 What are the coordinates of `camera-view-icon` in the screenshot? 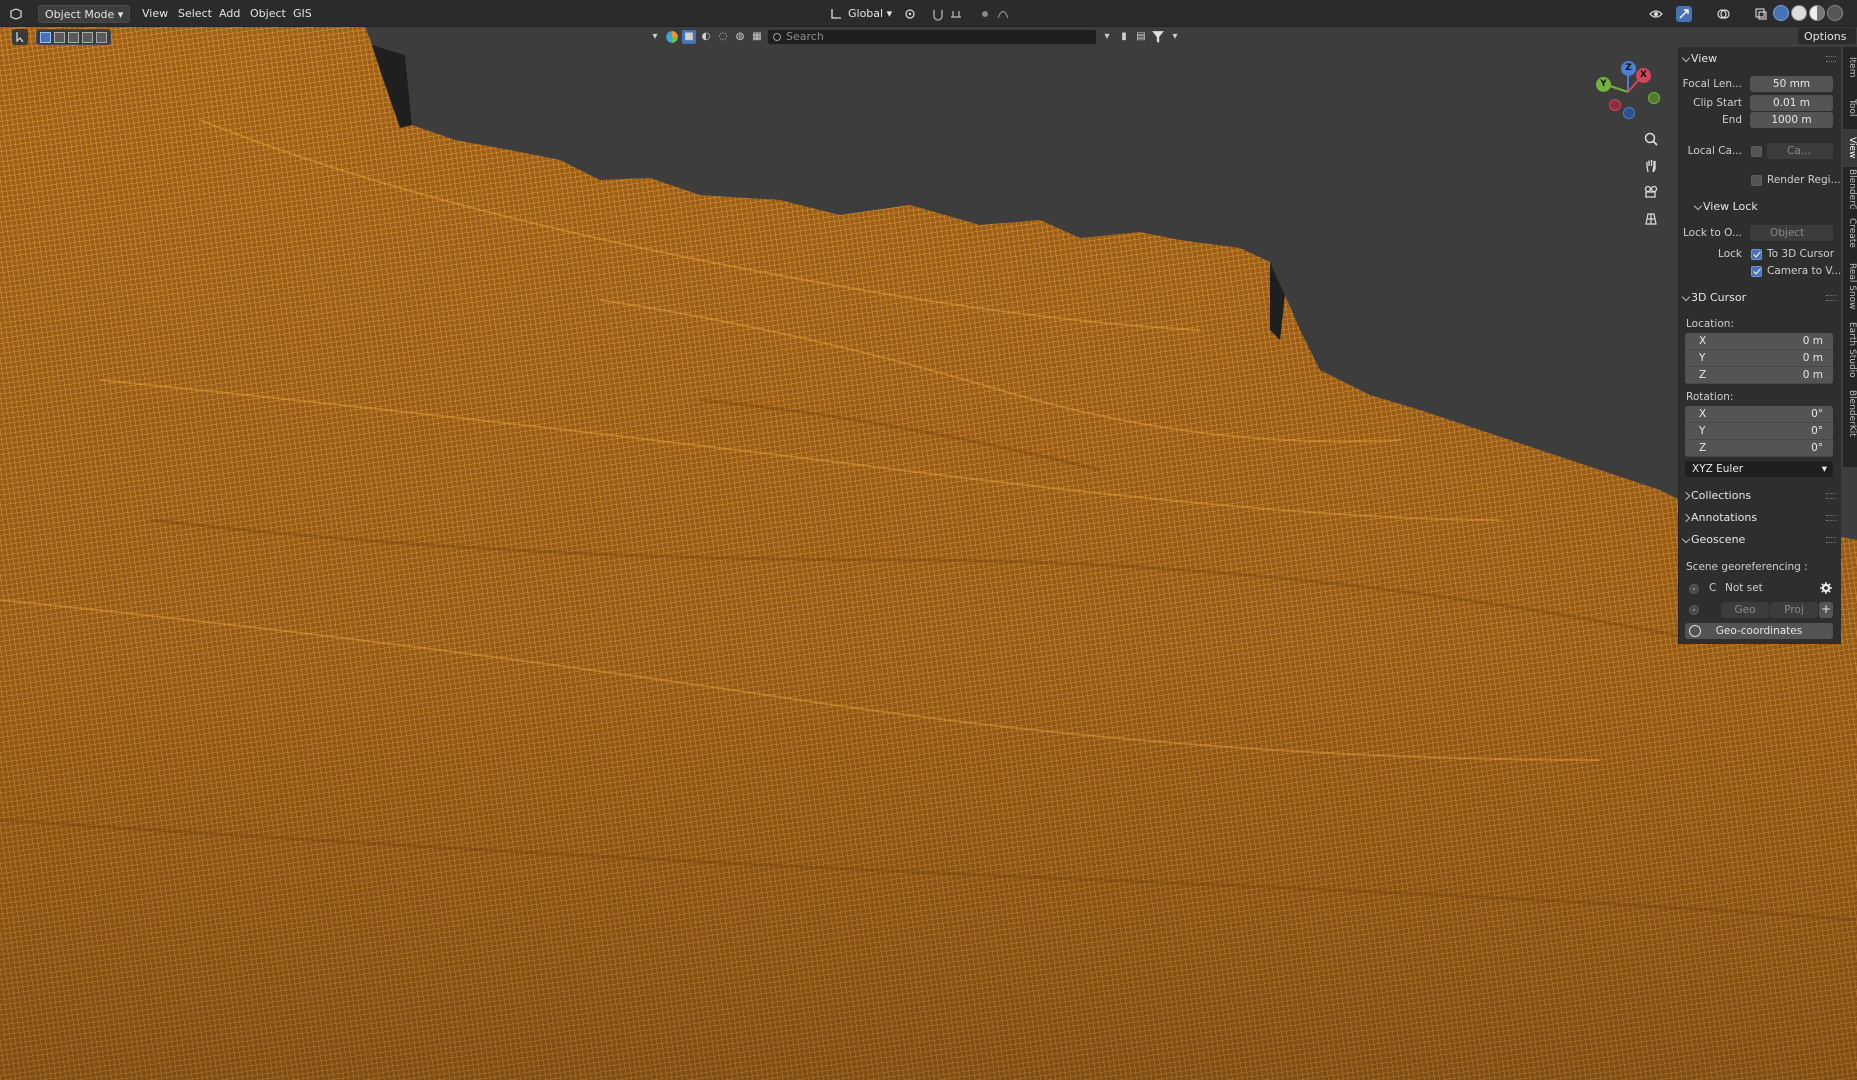 It's located at (1651, 192).